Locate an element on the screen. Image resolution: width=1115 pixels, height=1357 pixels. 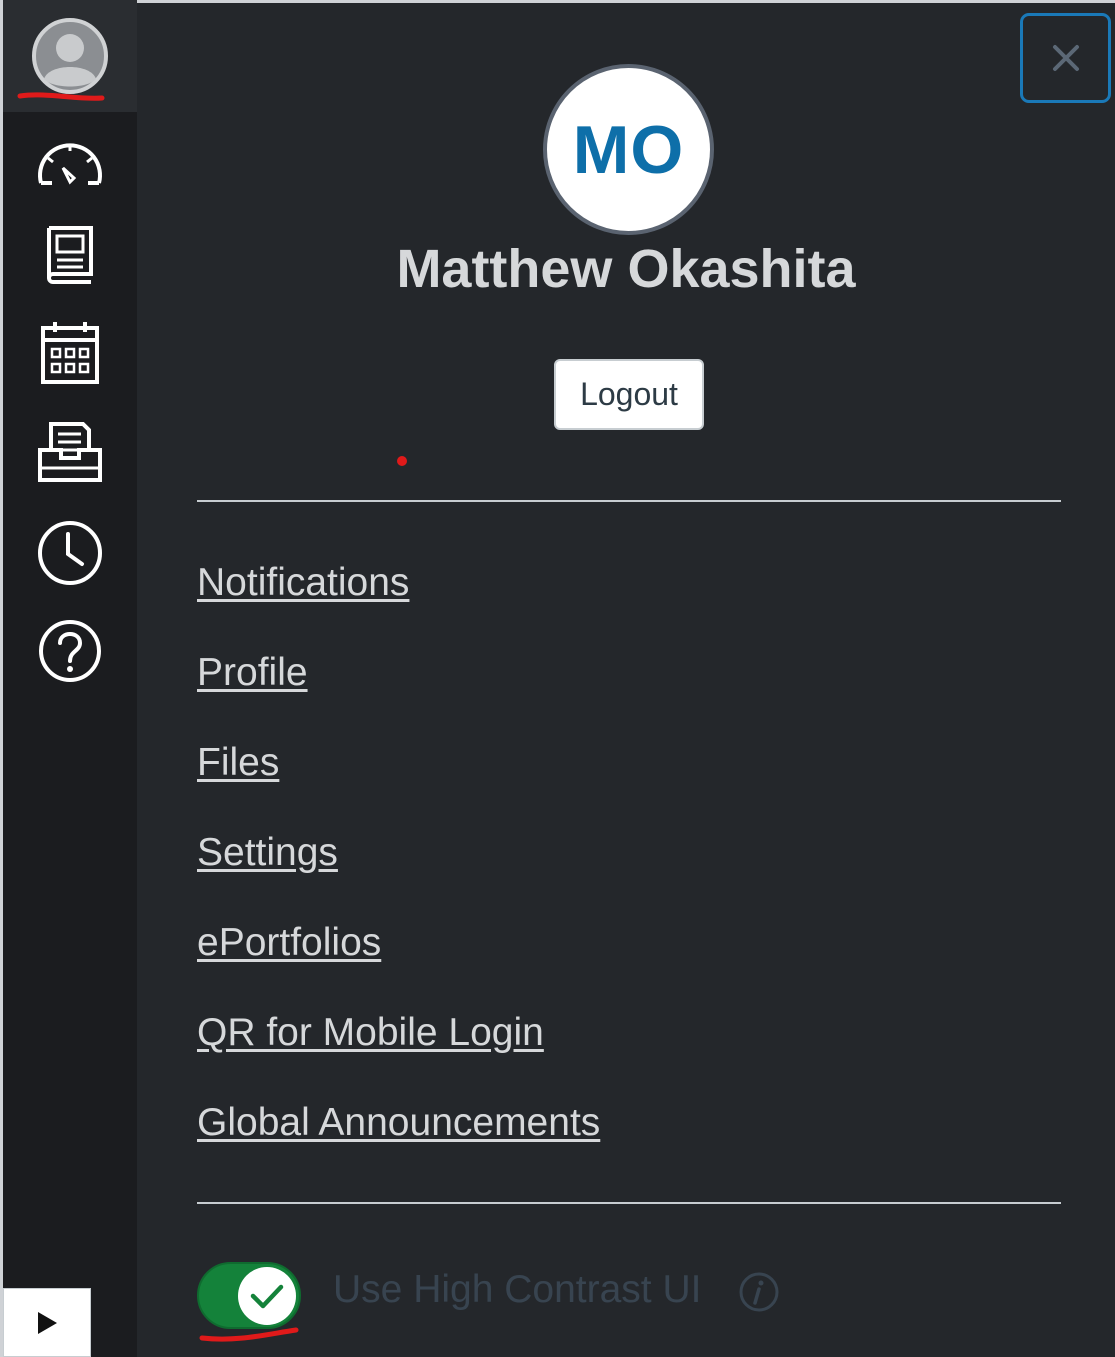
nav-history is located at coordinates (70, 553).